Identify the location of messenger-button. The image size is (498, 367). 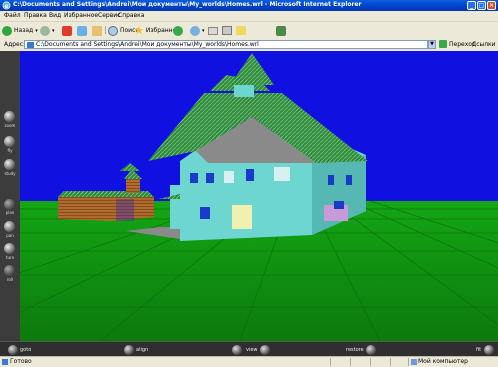
(281, 30).